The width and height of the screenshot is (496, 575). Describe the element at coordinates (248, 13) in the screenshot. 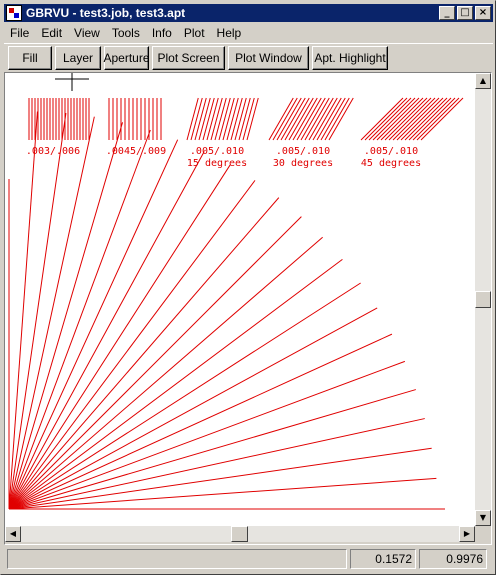

I see `title-bar: GBRVU - test3.job, test3.apt _ □ ×` at that location.